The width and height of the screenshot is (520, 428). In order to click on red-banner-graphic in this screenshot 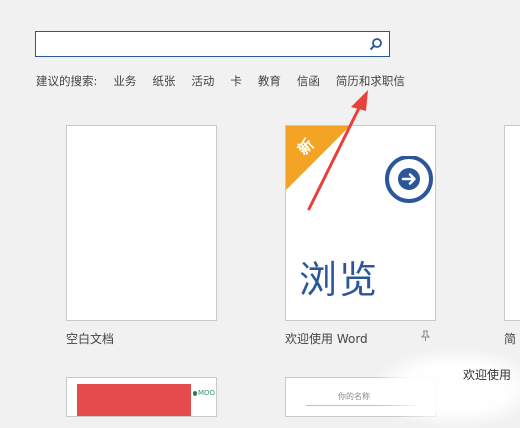, I will do `click(134, 400)`.